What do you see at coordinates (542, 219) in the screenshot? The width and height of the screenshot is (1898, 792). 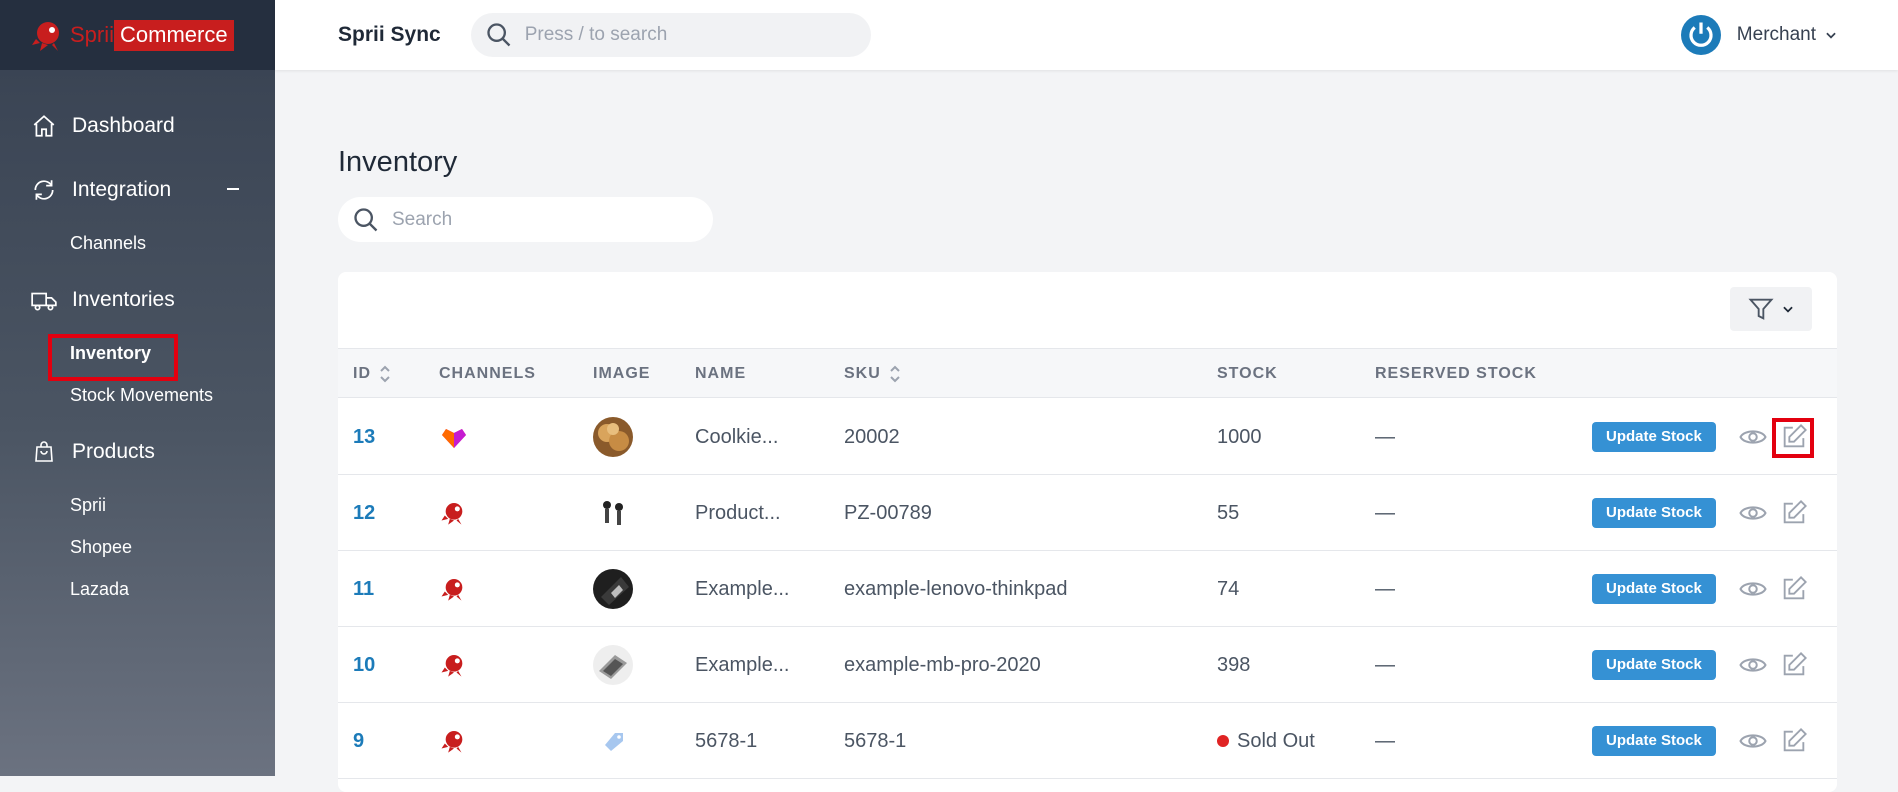 I see `inventory-search-input` at bounding box center [542, 219].